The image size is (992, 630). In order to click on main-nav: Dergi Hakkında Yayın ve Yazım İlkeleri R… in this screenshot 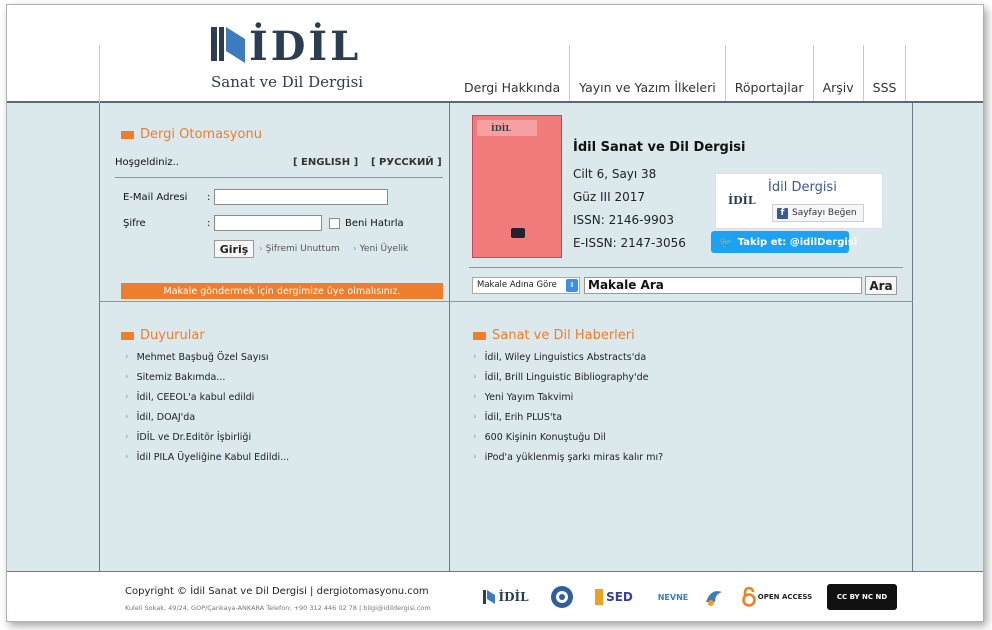, I will do `click(681, 73)`.